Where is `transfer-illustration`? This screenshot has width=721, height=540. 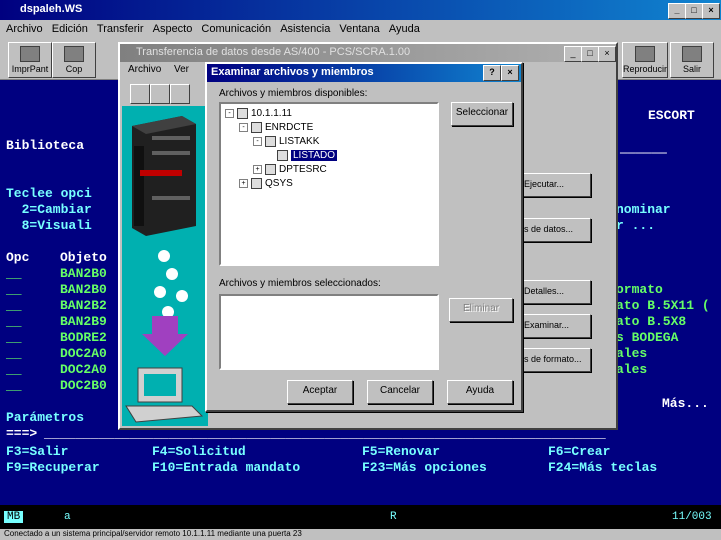
transfer-illustration is located at coordinates (165, 266).